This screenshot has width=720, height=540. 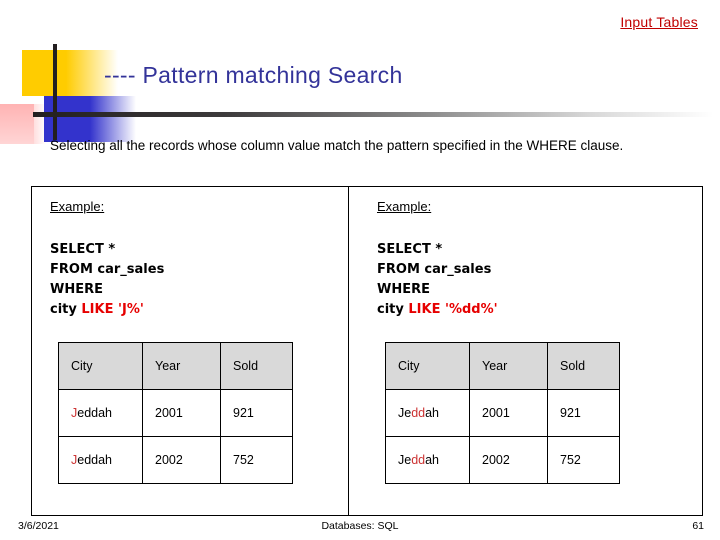 What do you see at coordinates (17, 124) in the screenshot?
I see `pink-solid-block` at bounding box center [17, 124].